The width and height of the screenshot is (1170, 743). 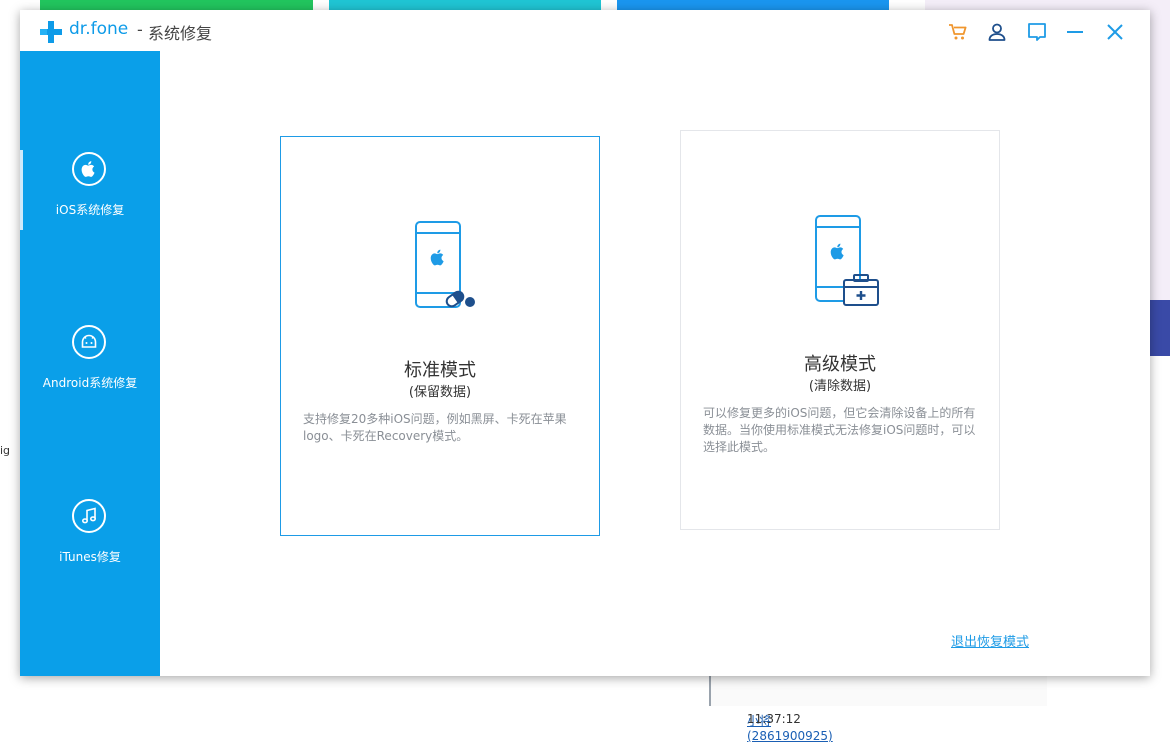 What do you see at coordinates (90, 383) in the screenshot?
I see `sidebar-item-label: Android系统修复` at bounding box center [90, 383].